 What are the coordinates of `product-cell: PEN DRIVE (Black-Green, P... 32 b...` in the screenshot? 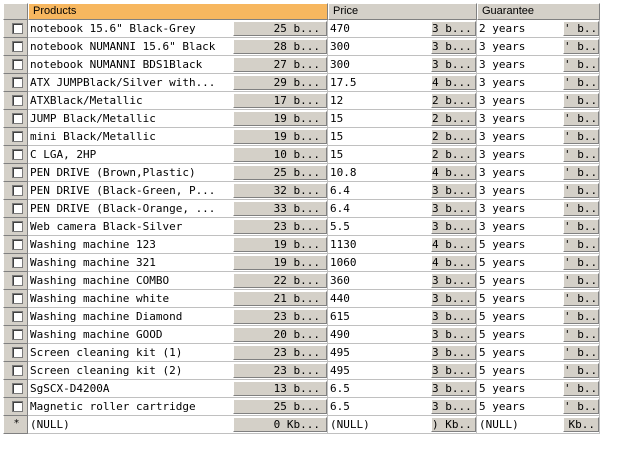 It's located at (178, 191).